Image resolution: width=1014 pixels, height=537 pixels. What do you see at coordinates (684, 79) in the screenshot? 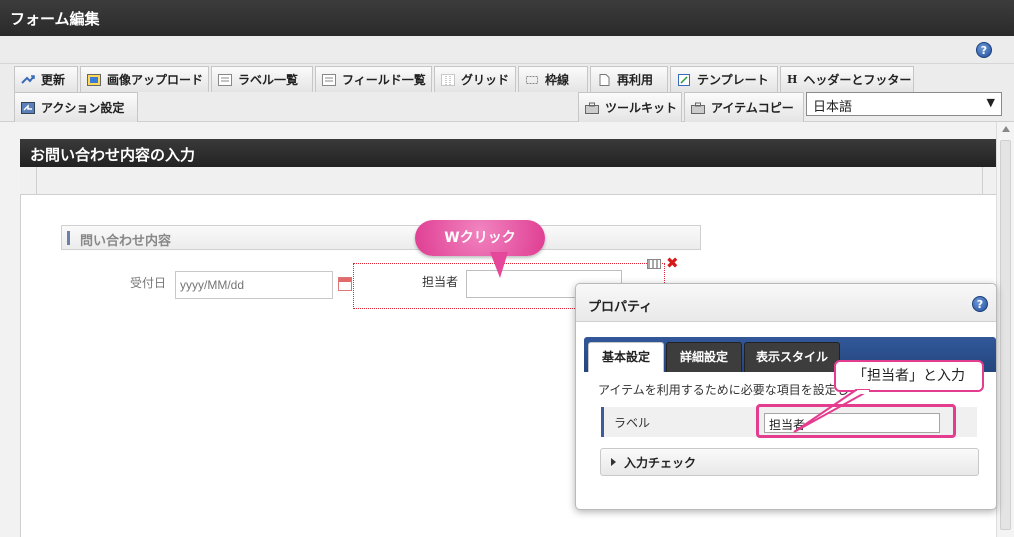
I see `template-icon` at bounding box center [684, 79].